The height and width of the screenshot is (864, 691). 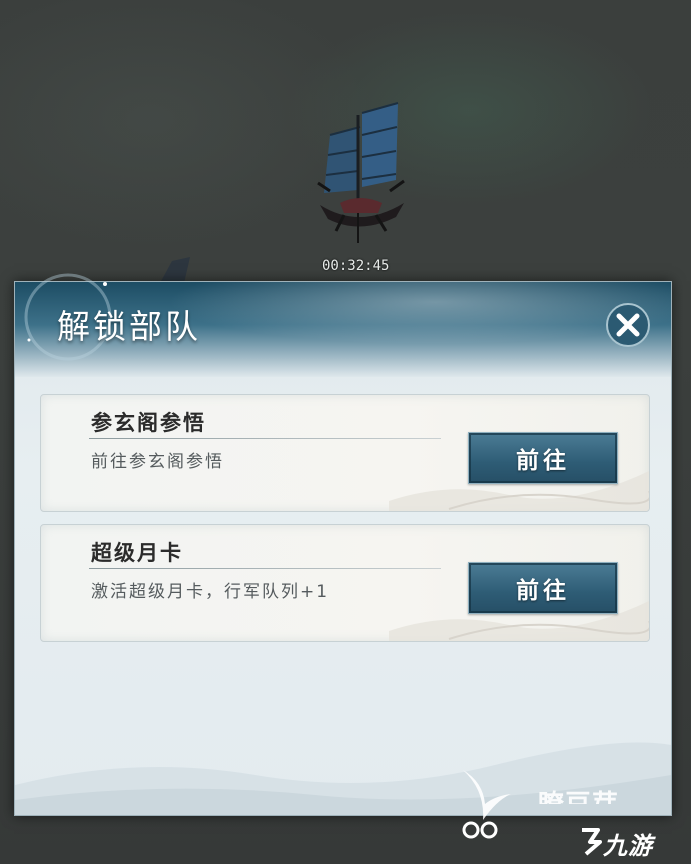 I want to click on entry-description: 激活超级月卡，行军队列+1, so click(x=210, y=592).